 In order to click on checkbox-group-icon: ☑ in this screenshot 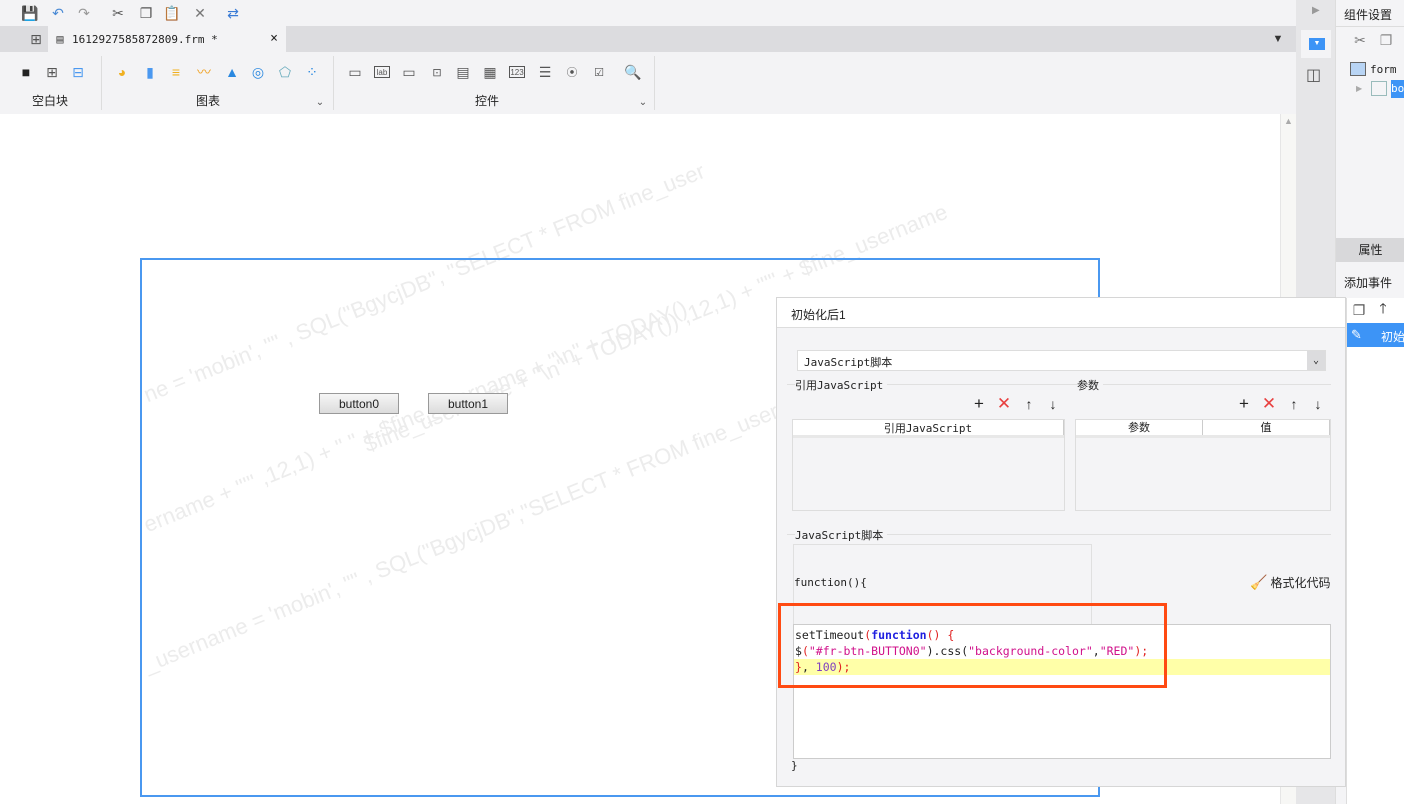, I will do `click(599, 72)`.